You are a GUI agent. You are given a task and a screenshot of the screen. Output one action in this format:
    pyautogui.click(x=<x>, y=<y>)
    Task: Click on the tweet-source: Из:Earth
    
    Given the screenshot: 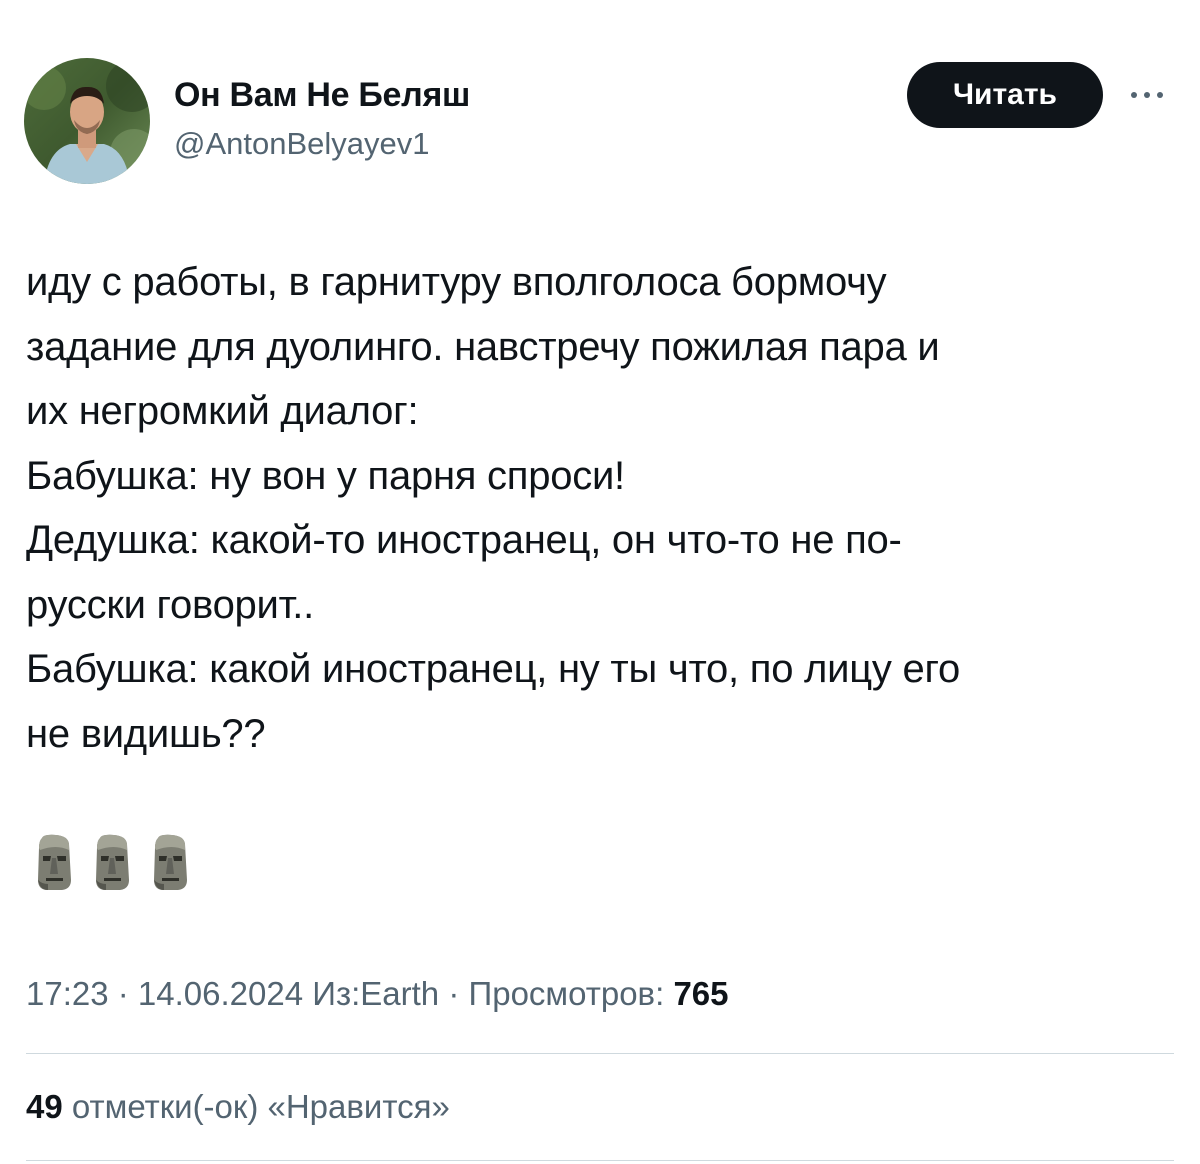 What is the action you would take?
    pyautogui.click(x=376, y=993)
    